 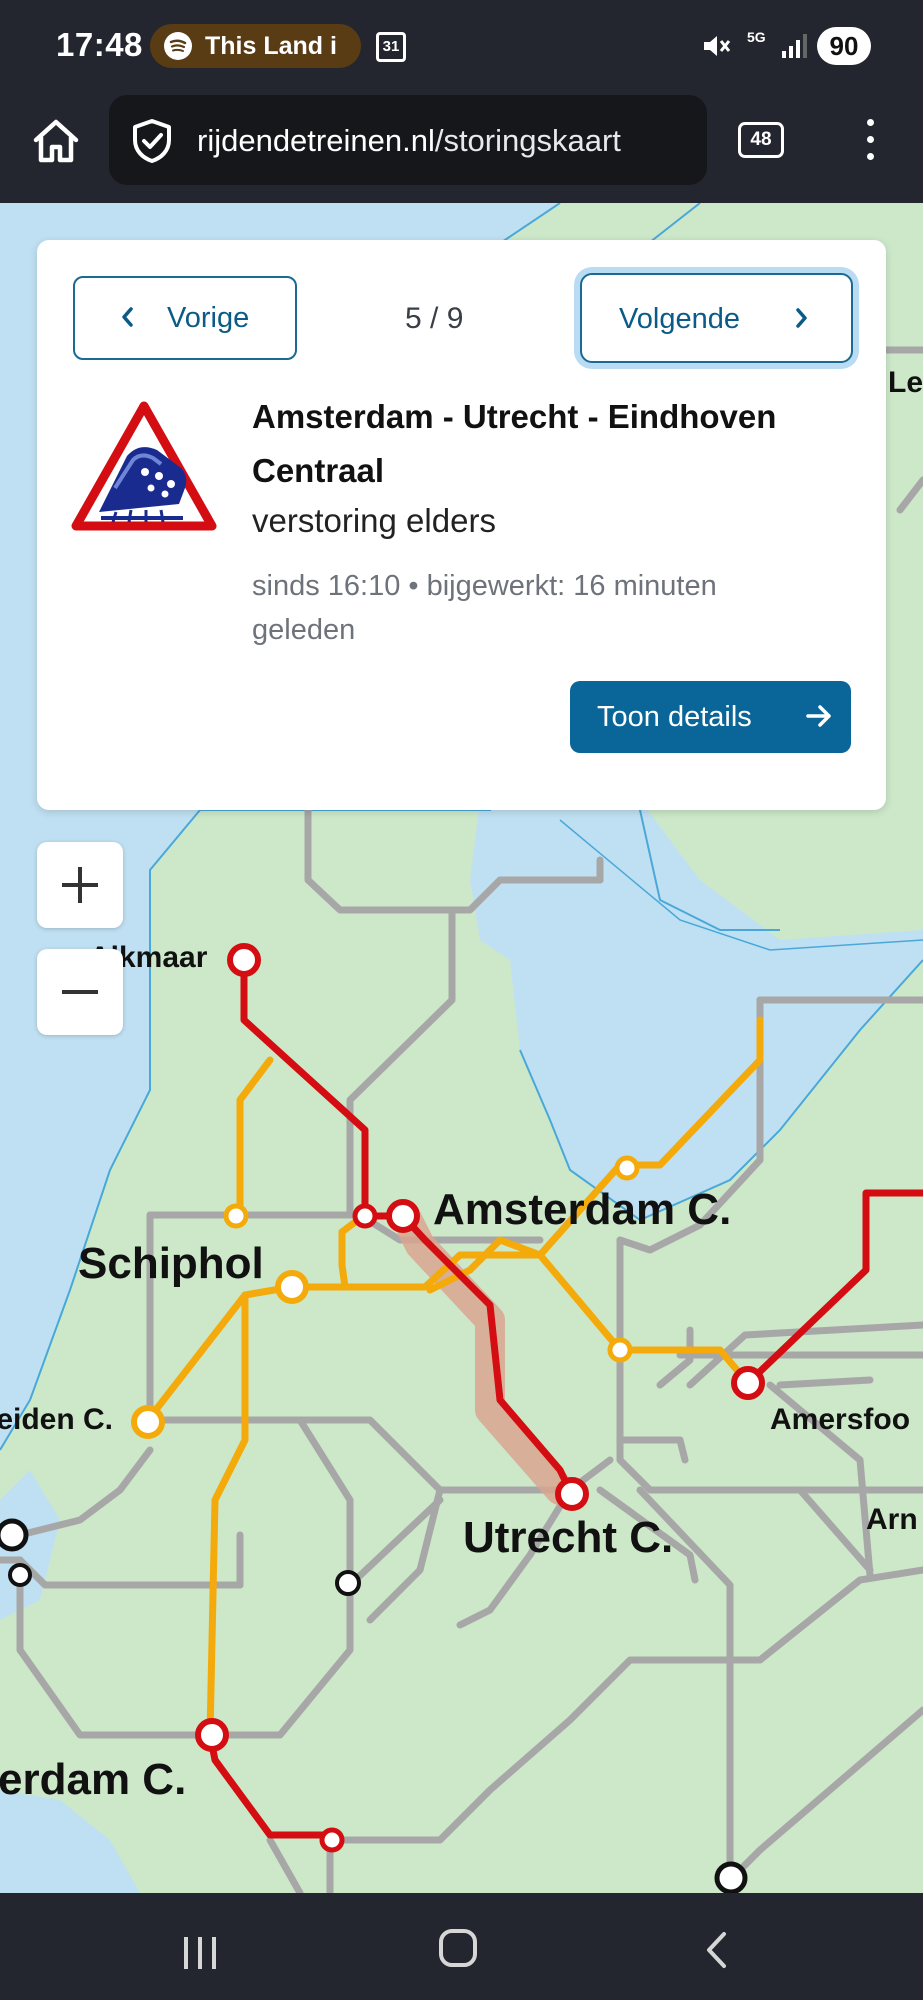 What do you see at coordinates (57, 1419) in the screenshot?
I see `label-leiden: Leiden C.` at bounding box center [57, 1419].